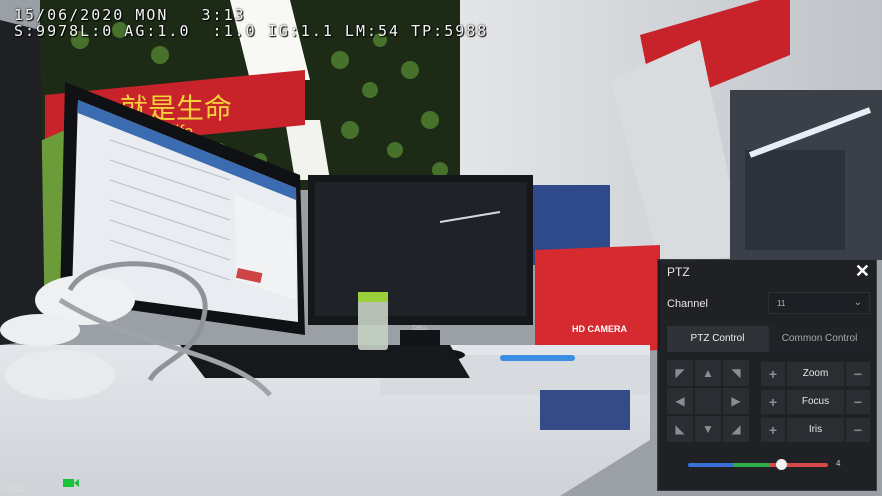 This screenshot has width=882, height=496. I want to click on channel-select: 11 ⌄, so click(819, 303).